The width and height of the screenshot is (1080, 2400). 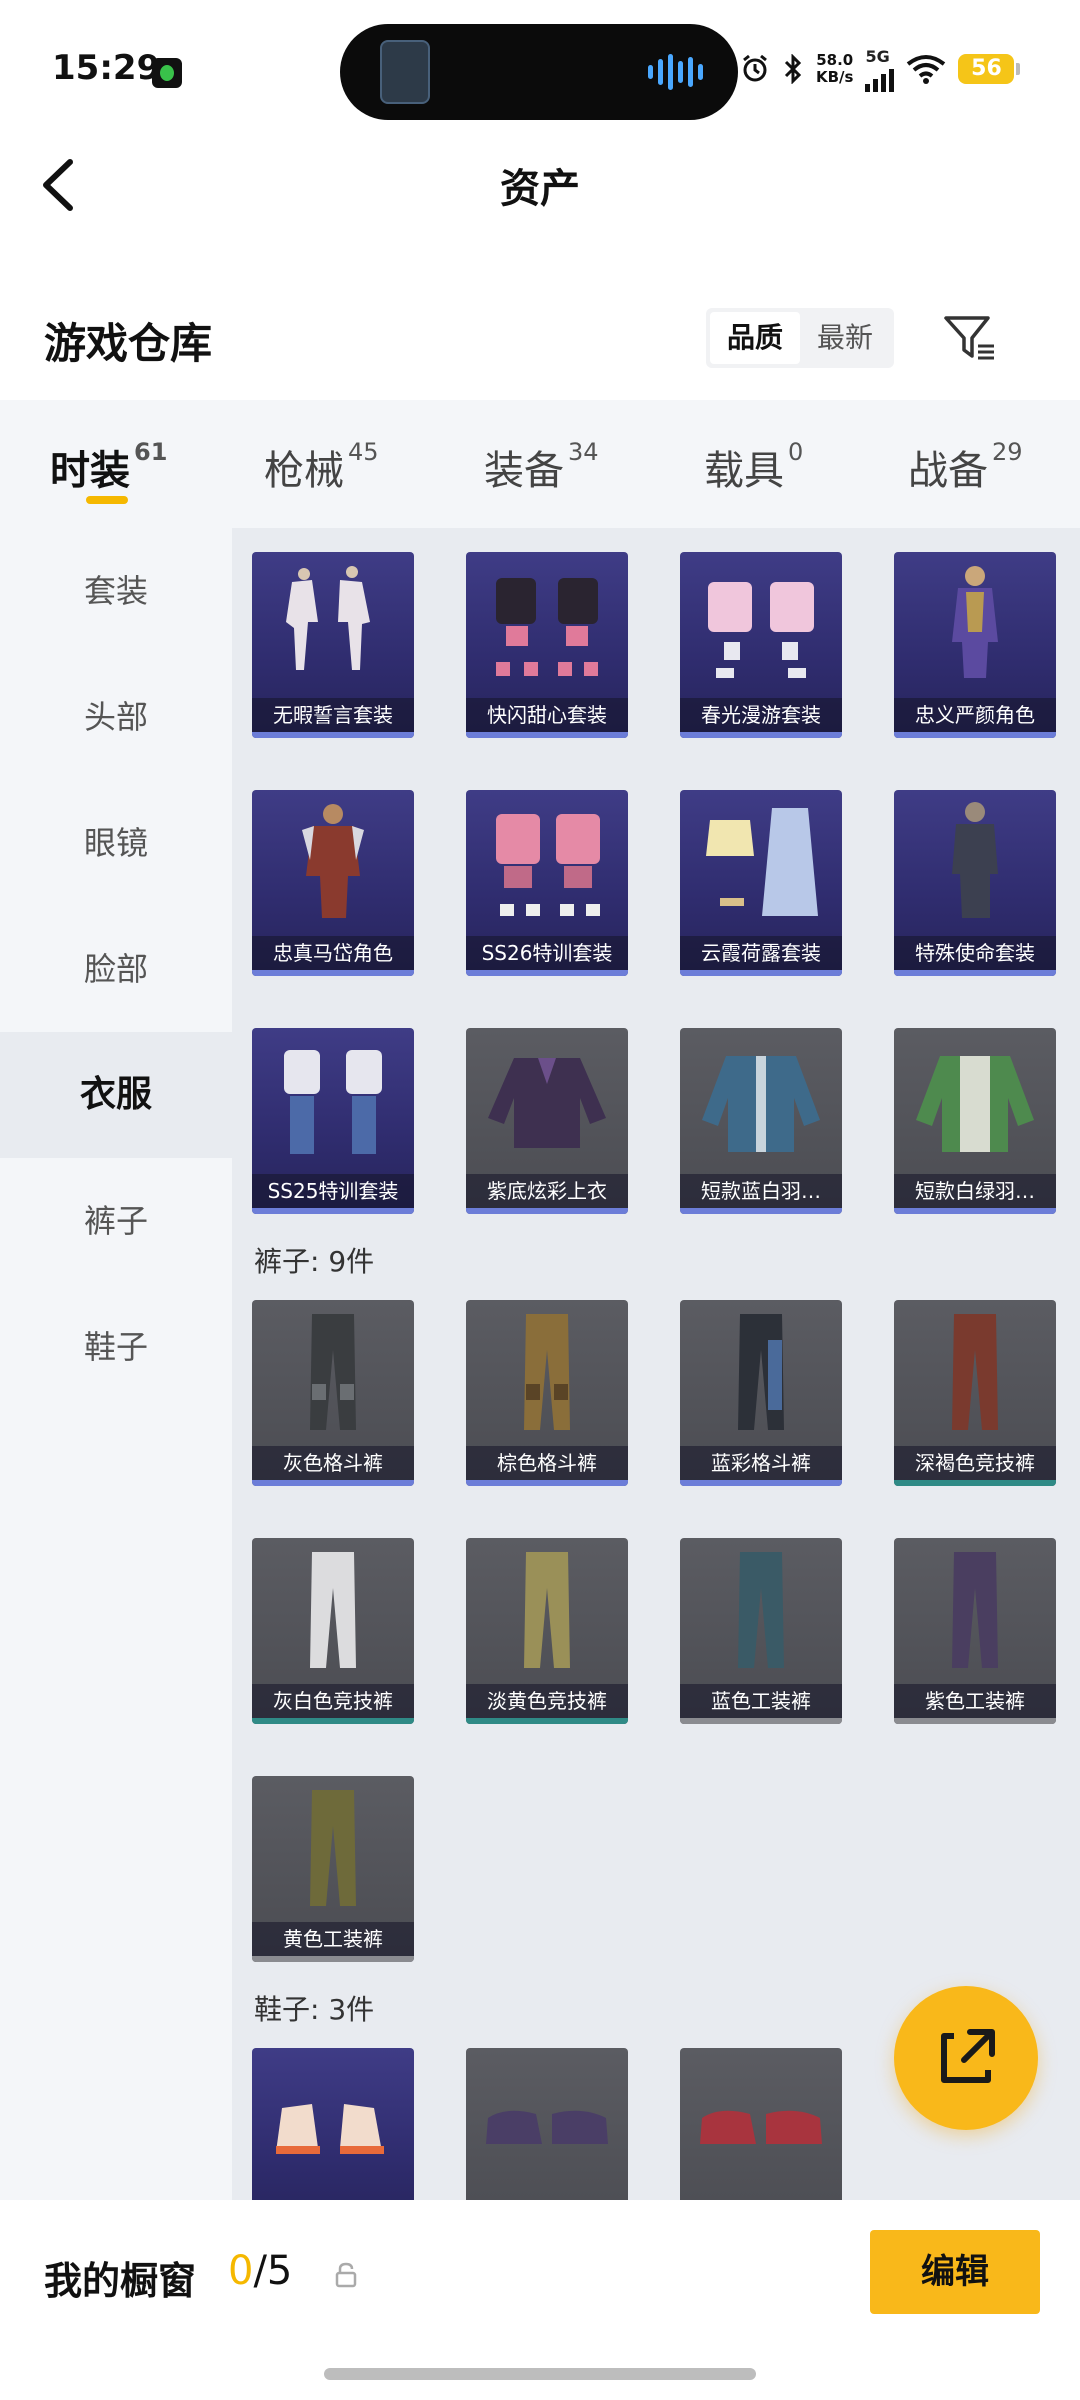 I want to click on net-speed: 58.0 KB/s, so click(x=834, y=69).